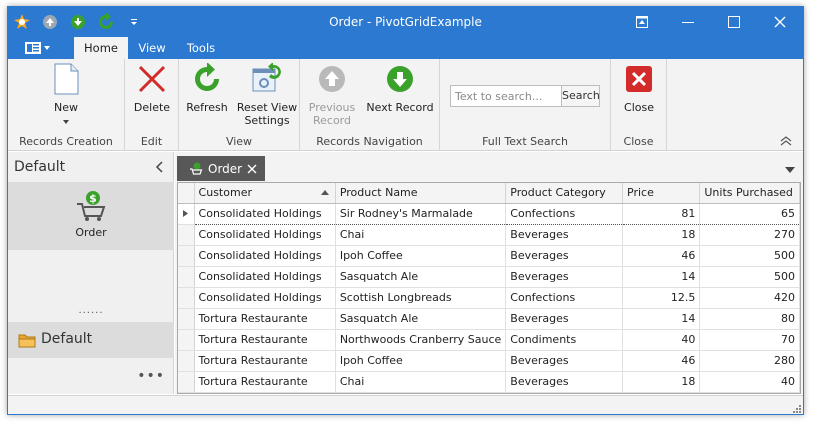  Describe the element at coordinates (267, 120) in the screenshot. I see `reset-view-label-2: Settings` at that location.